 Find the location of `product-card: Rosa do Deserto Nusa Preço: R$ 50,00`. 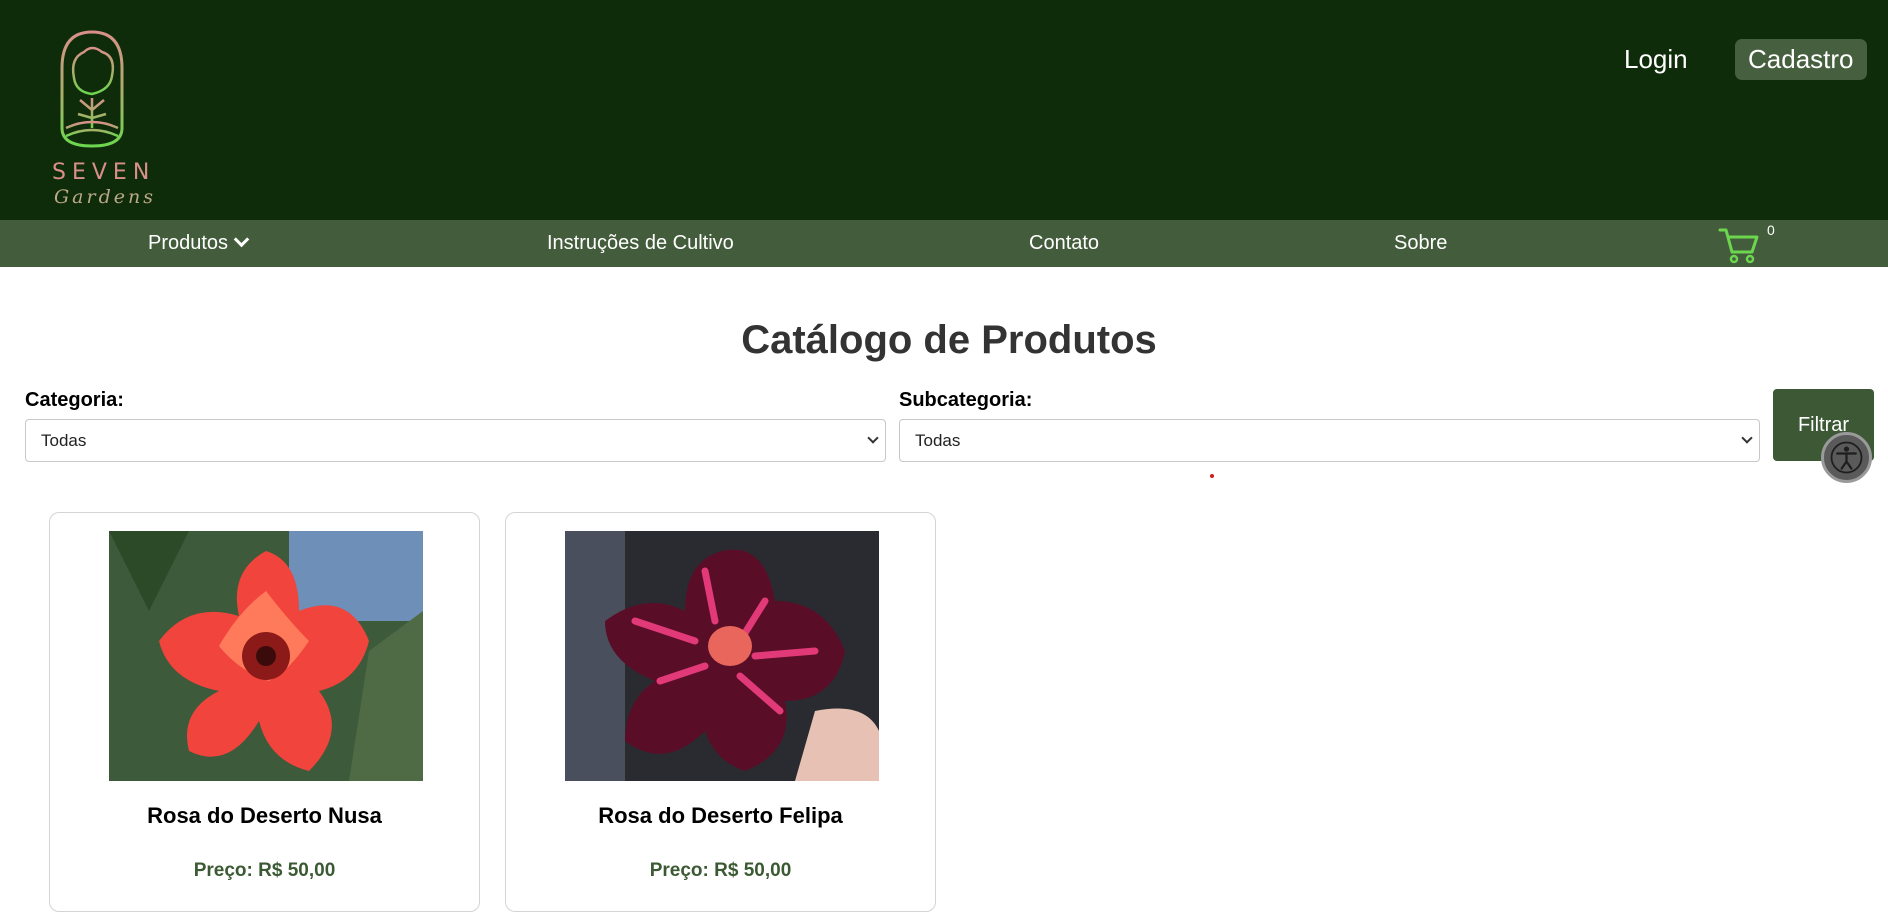

product-card: Rosa do Deserto Nusa Preço: R$ 50,00 is located at coordinates (264, 712).